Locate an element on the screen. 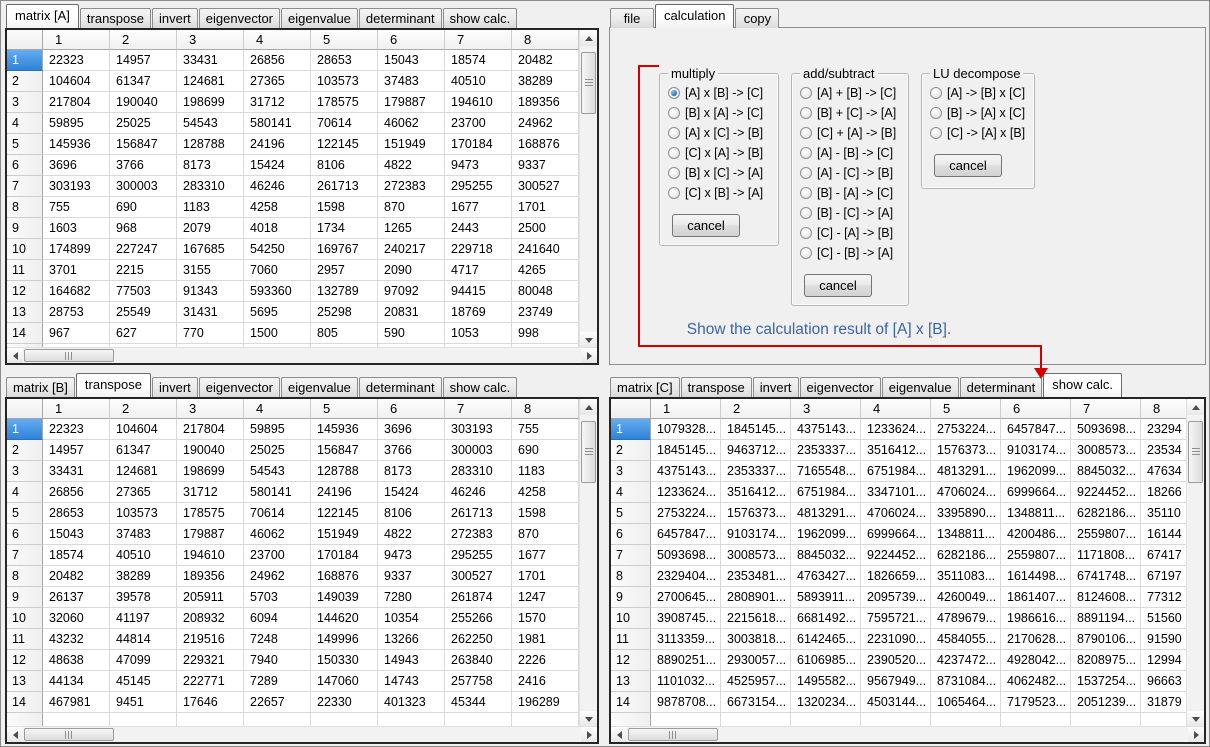 This screenshot has width=1210, height=747. matrix_a-cell-r3c1: 217804 is located at coordinates (76, 102).